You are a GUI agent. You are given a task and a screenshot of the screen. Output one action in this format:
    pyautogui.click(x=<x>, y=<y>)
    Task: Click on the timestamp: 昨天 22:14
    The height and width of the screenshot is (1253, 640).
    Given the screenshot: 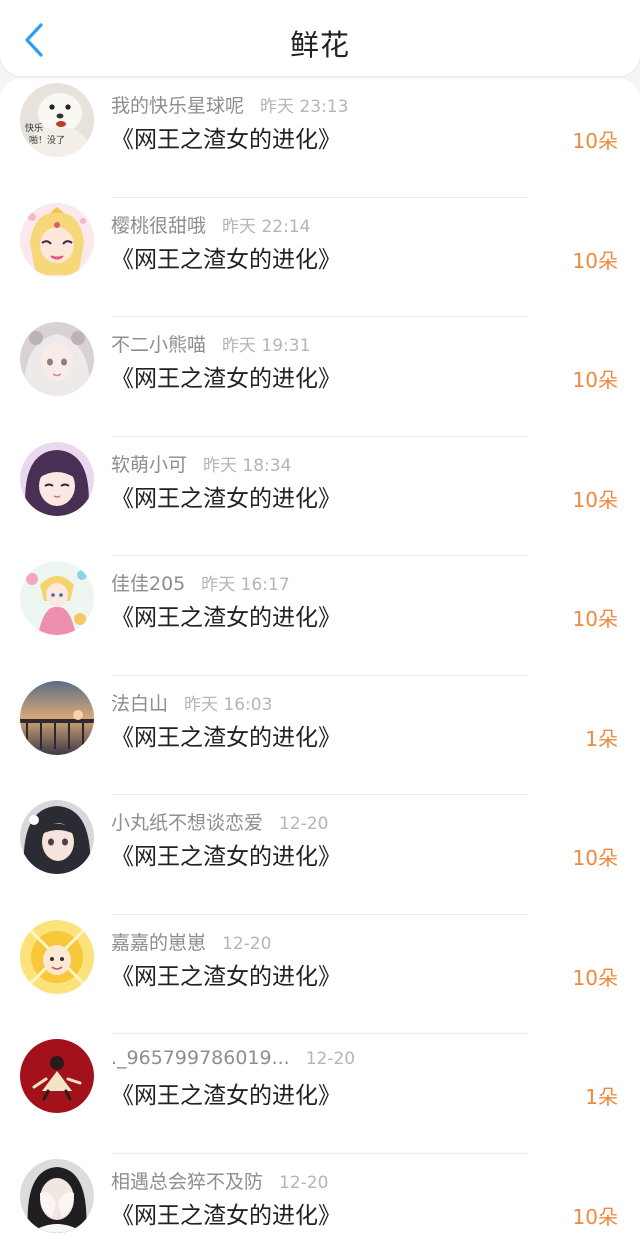 What is the action you would take?
    pyautogui.click(x=266, y=226)
    